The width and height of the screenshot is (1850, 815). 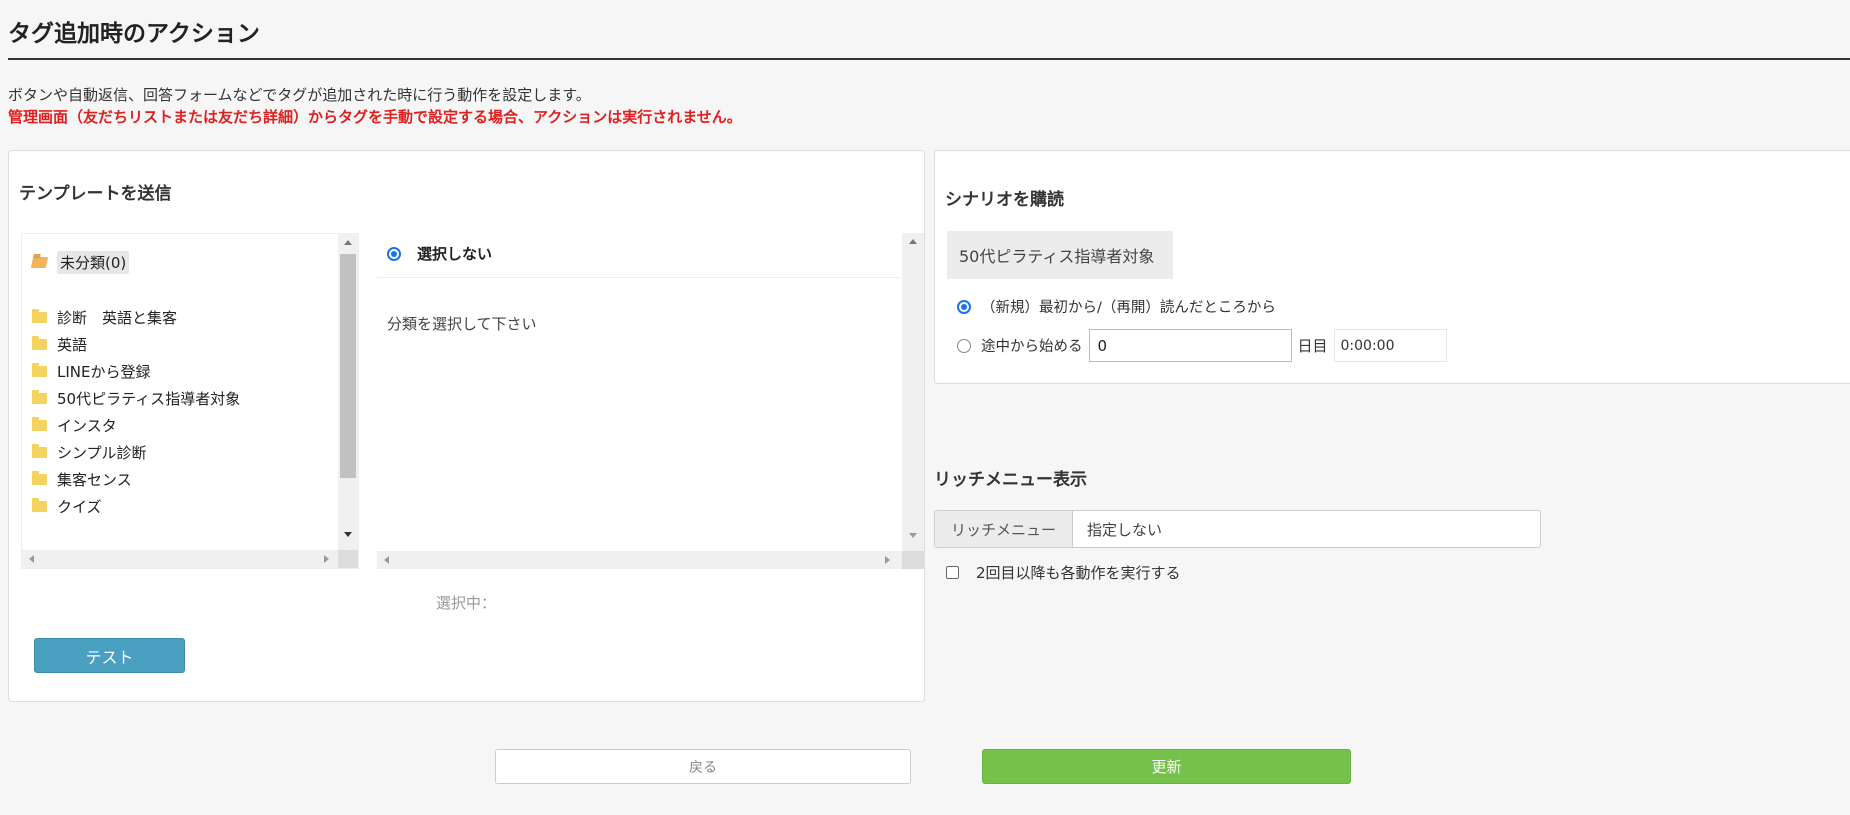 What do you see at coordinates (964, 306) in the screenshot?
I see `radio-restart` at bounding box center [964, 306].